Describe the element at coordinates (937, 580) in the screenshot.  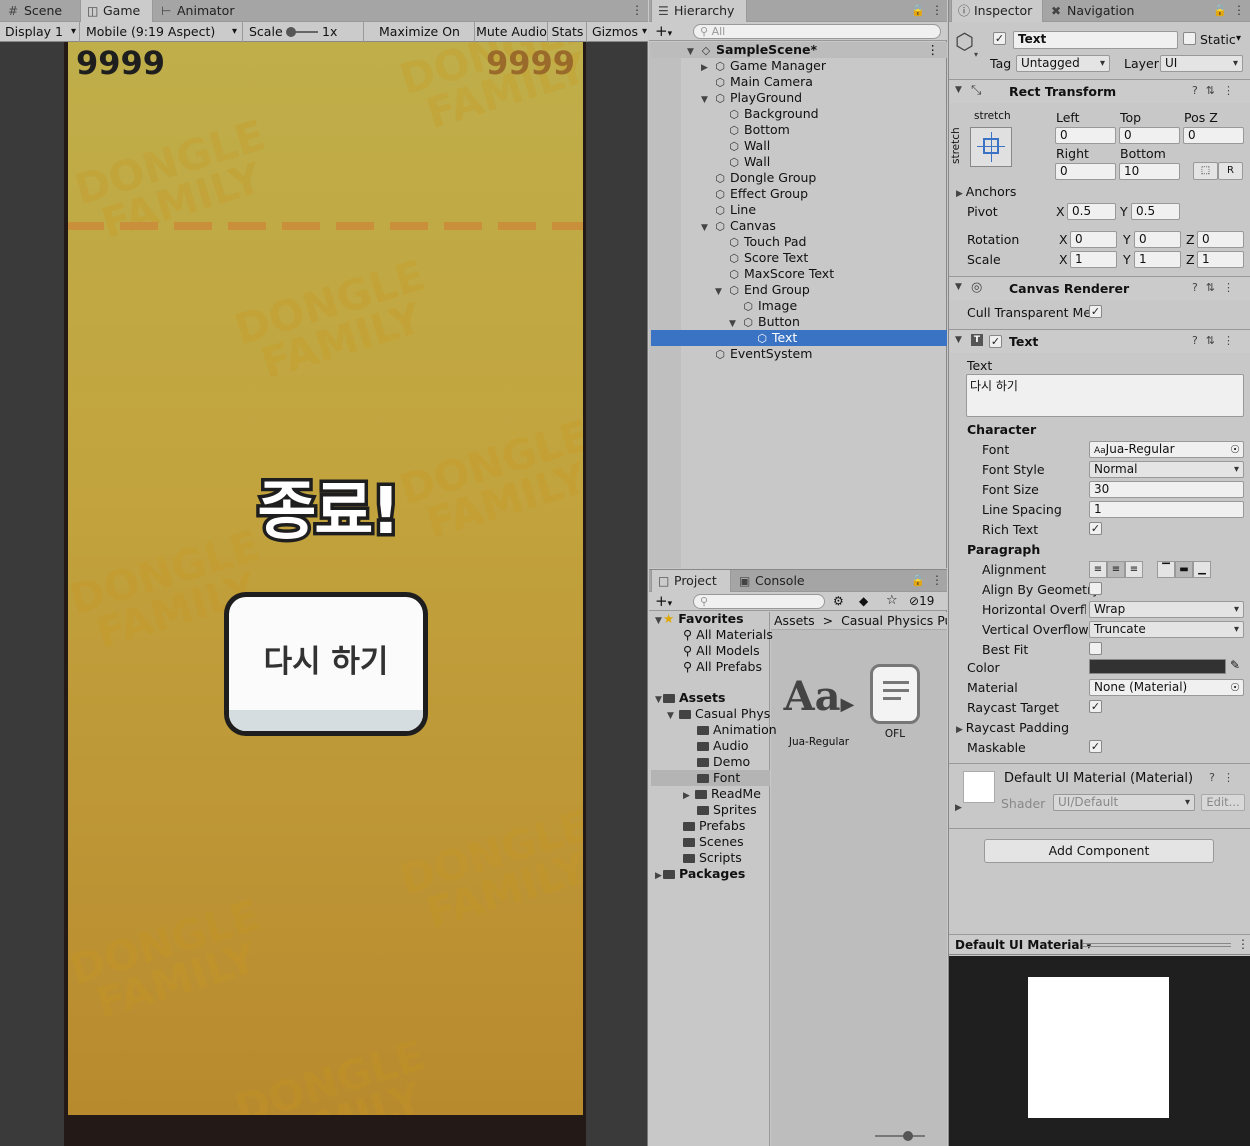
I see `project-menu-icon: ⋮` at that location.